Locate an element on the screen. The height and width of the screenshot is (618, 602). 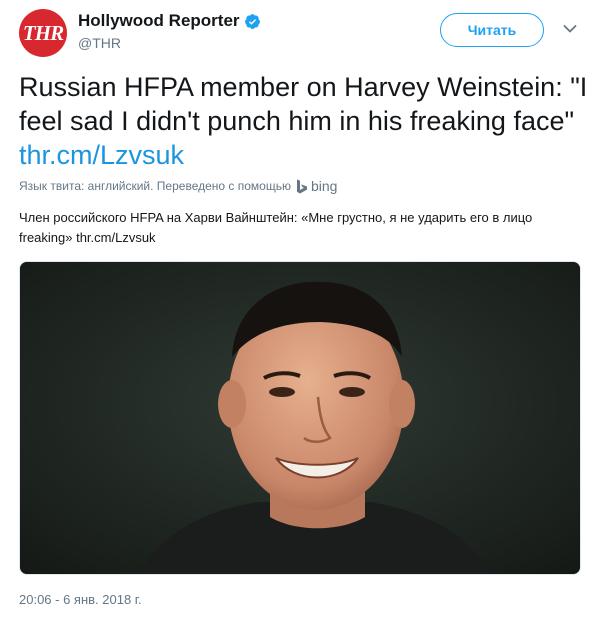
avatar-logo-text: THR is located at coordinates (43, 32).